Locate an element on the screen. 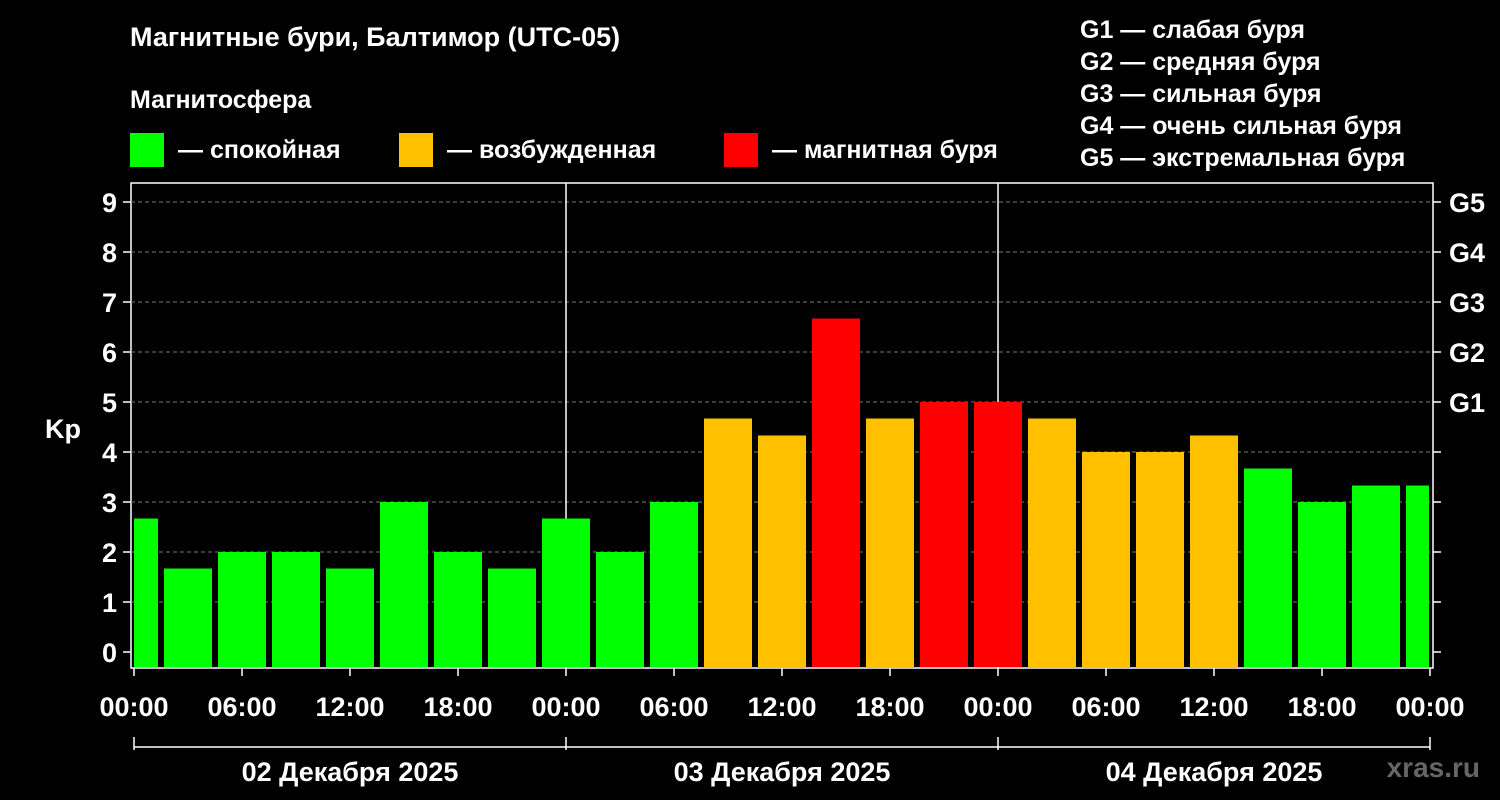 This screenshot has width=1500, height=800. y-tick-label: 9 is located at coordinates (109, 203).